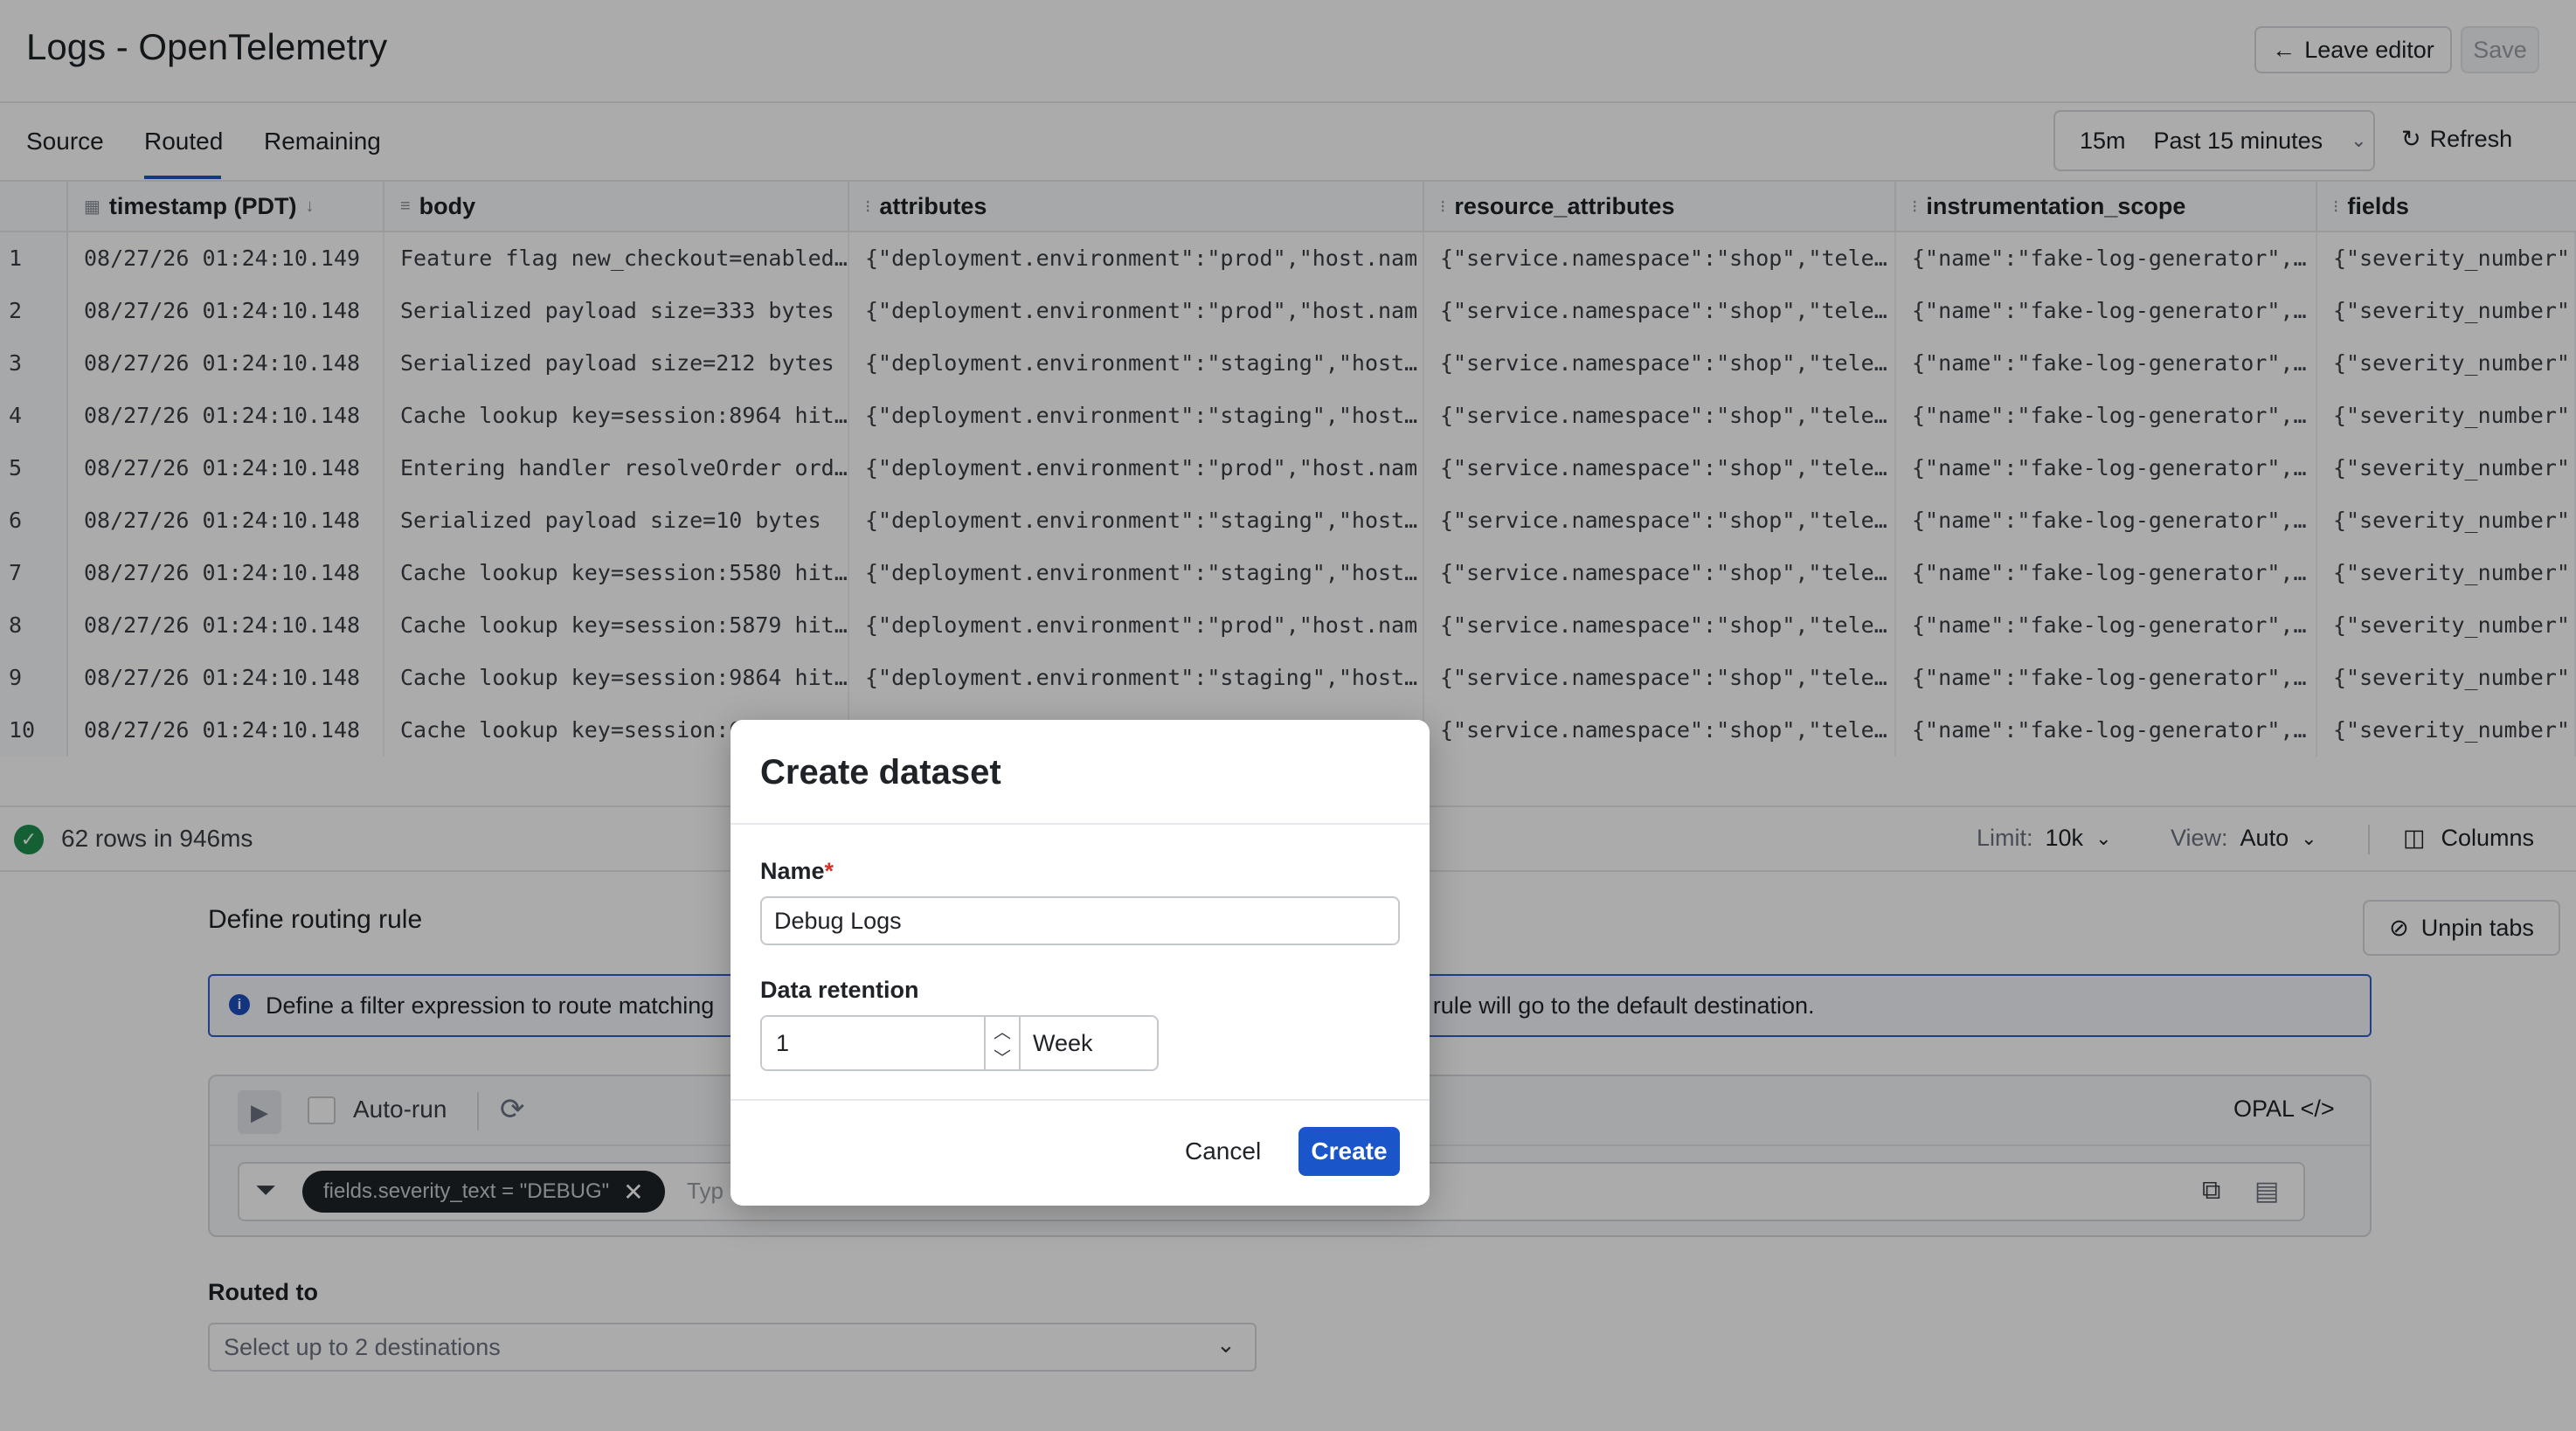 This screenshot has width=2576, height=1431. What do you see at coordinates (880, 772) in the screenshot?
I see `dialog-title: Create dataset` at bounding box center [880, 772].